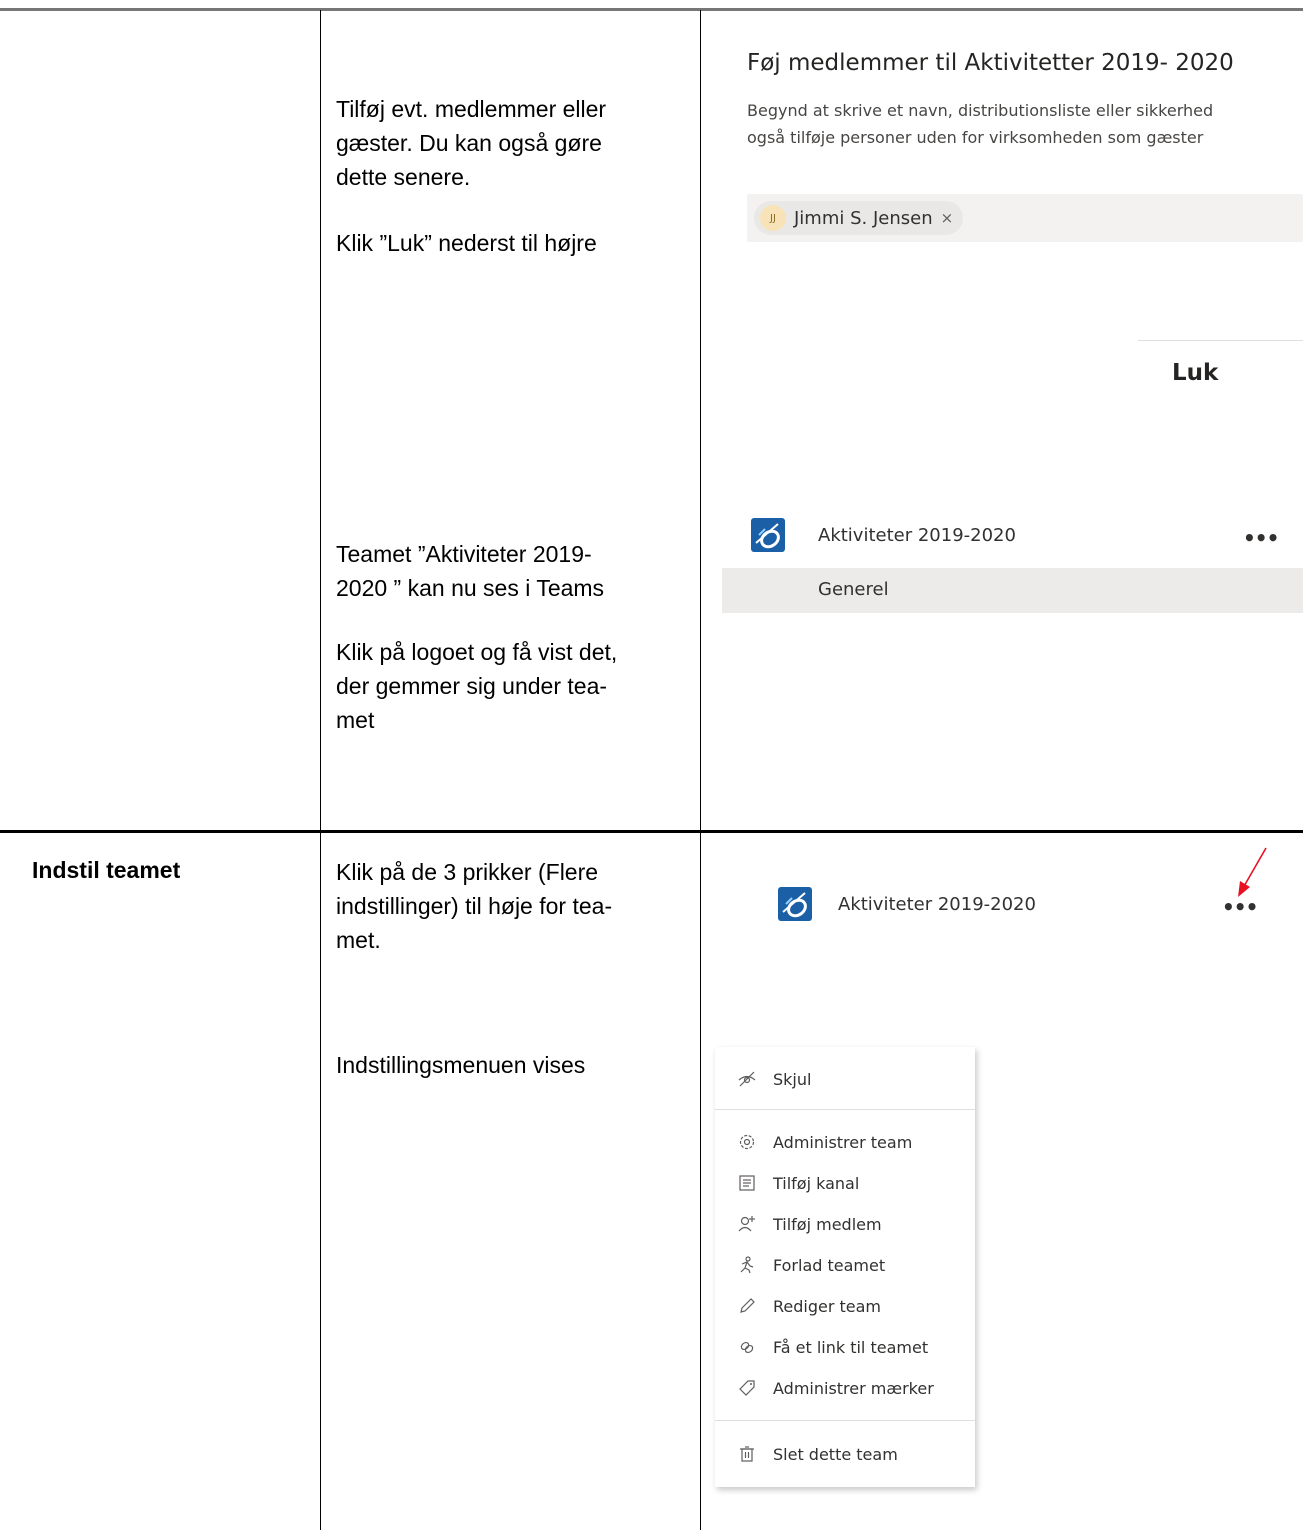 Image resolution: width=1303 pixels, height=1530 pixels. What do you see at coordinates (853, 589) in the screenshot?
I see `channel-label: Generel` at bounding box center [853, 589].